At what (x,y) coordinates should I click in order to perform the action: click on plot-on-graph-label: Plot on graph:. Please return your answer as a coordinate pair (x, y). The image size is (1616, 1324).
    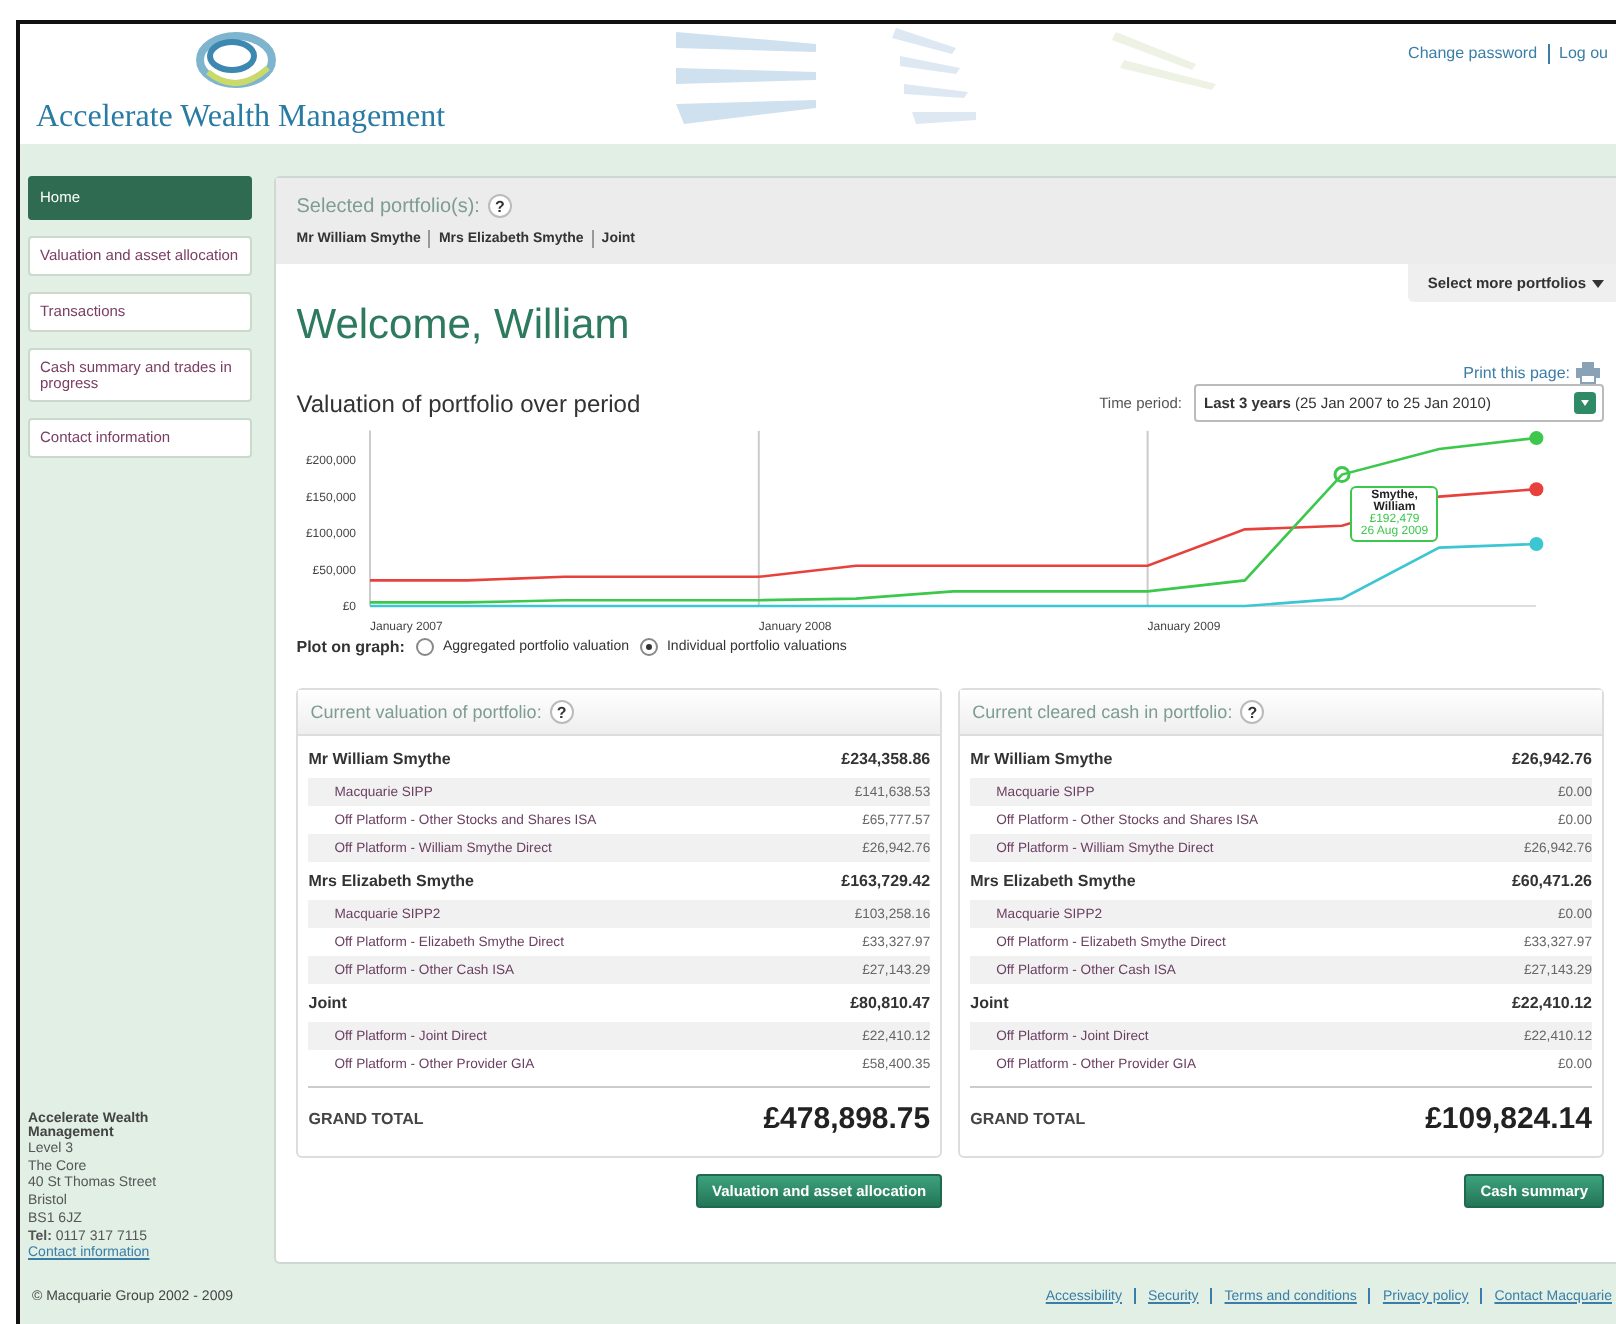
    Looking at the image, I should click on (350, 647).